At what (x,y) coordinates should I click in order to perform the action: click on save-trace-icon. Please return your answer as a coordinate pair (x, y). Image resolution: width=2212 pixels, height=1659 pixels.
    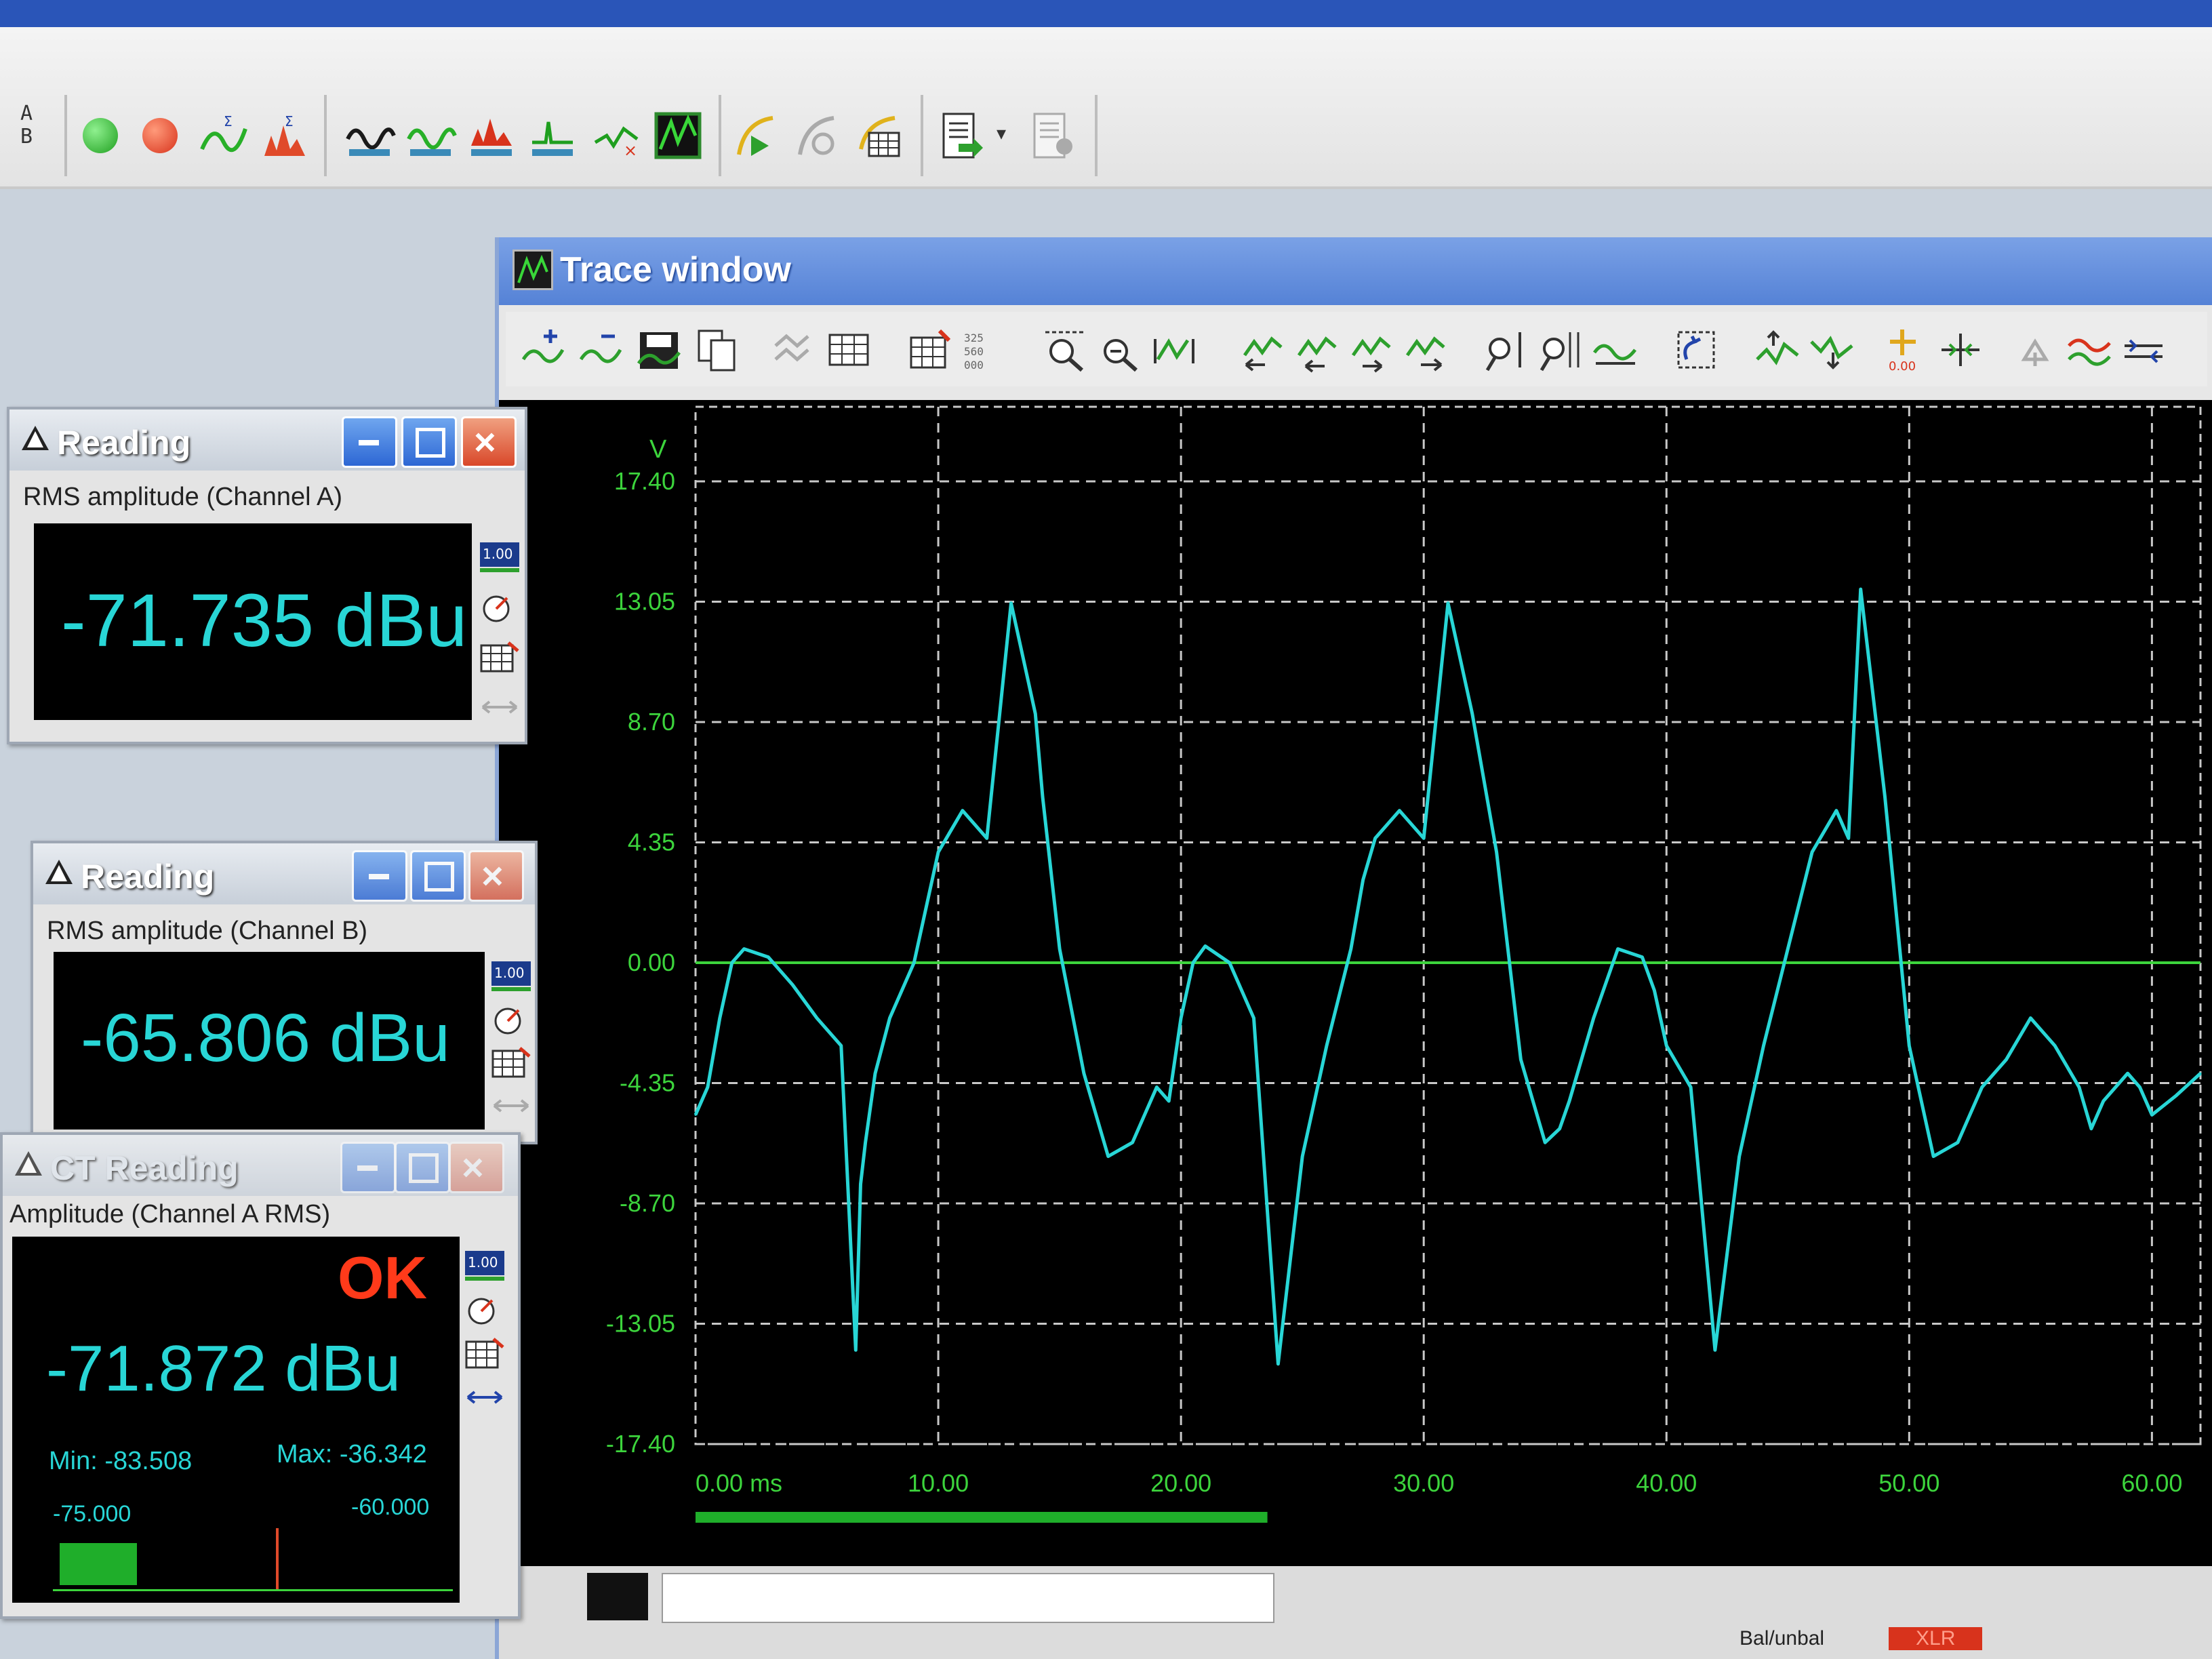
    Looking at the image, I should click on (659, 350).